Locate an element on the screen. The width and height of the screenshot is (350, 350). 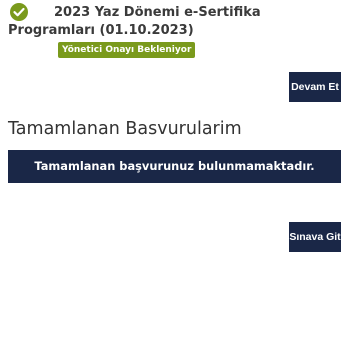
go-to-exam-button: Sınava Git is located at coordinates (315, 237).